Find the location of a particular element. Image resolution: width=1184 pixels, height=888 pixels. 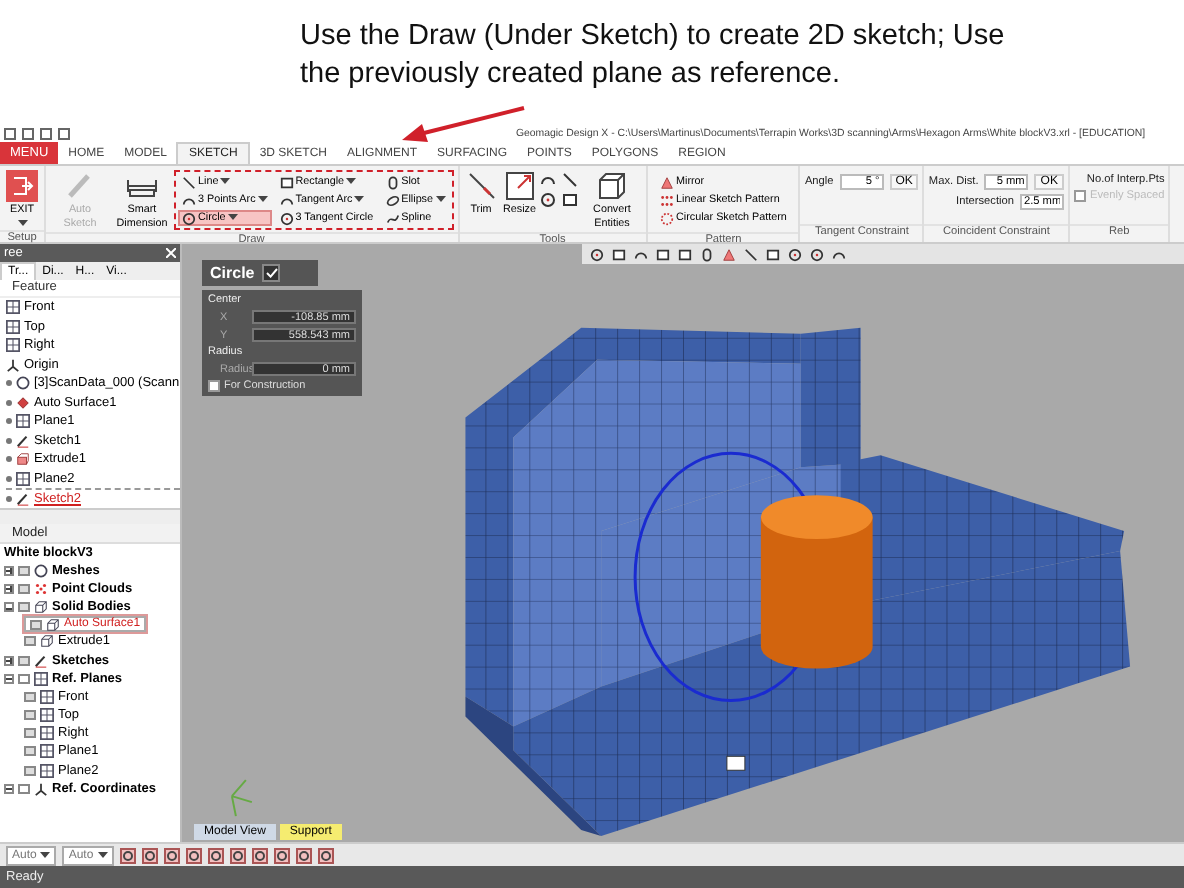

close-icon is located at coordinates (171, 253).